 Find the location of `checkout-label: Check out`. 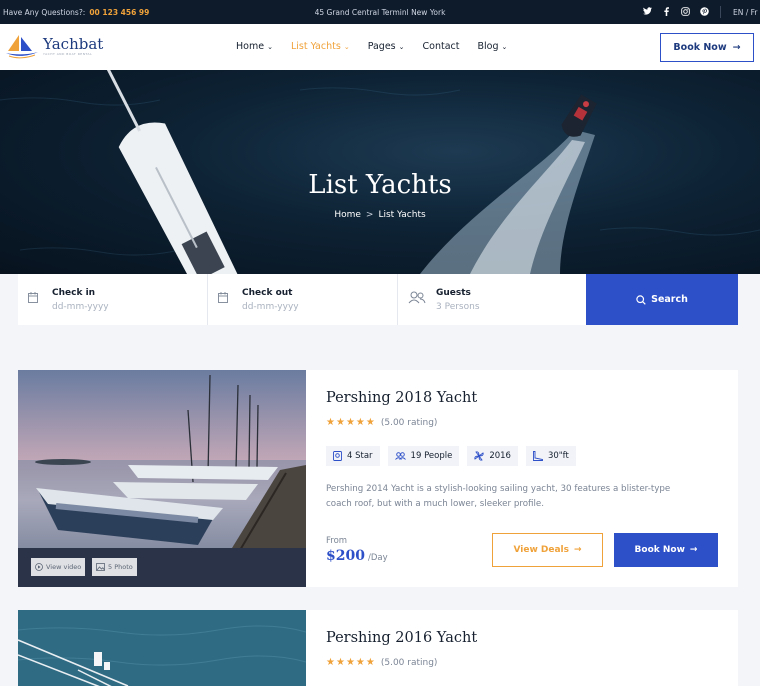

checkout-label: Check out is located at coordinates (267, 293).